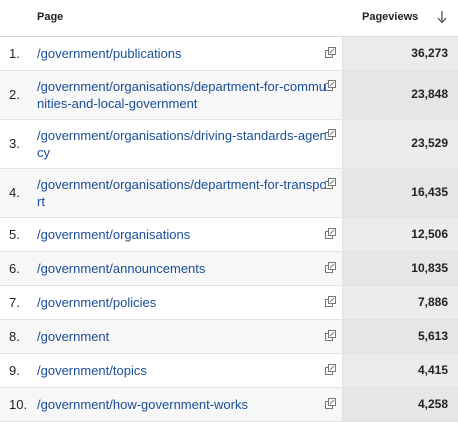  I want to click on pageviews-value: 36,273, so click(429, 53).